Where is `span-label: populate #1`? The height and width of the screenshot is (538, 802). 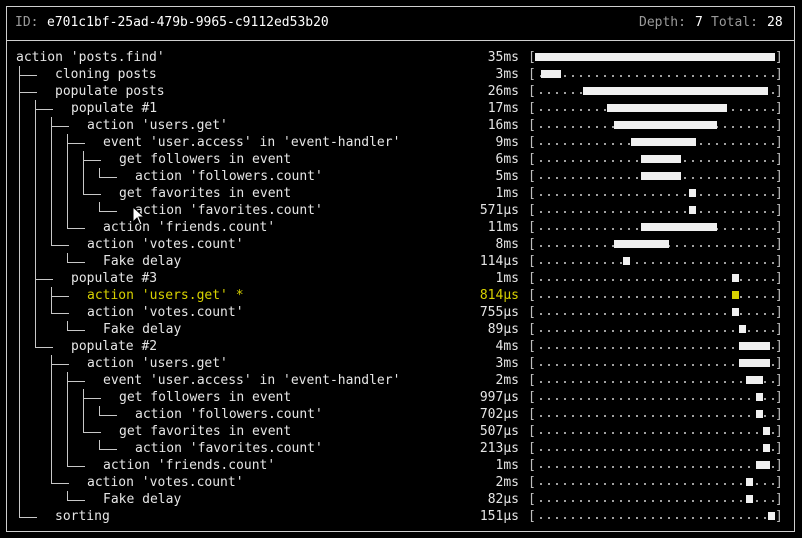
span-label: populate #1 is located at coordinates (114, 108).